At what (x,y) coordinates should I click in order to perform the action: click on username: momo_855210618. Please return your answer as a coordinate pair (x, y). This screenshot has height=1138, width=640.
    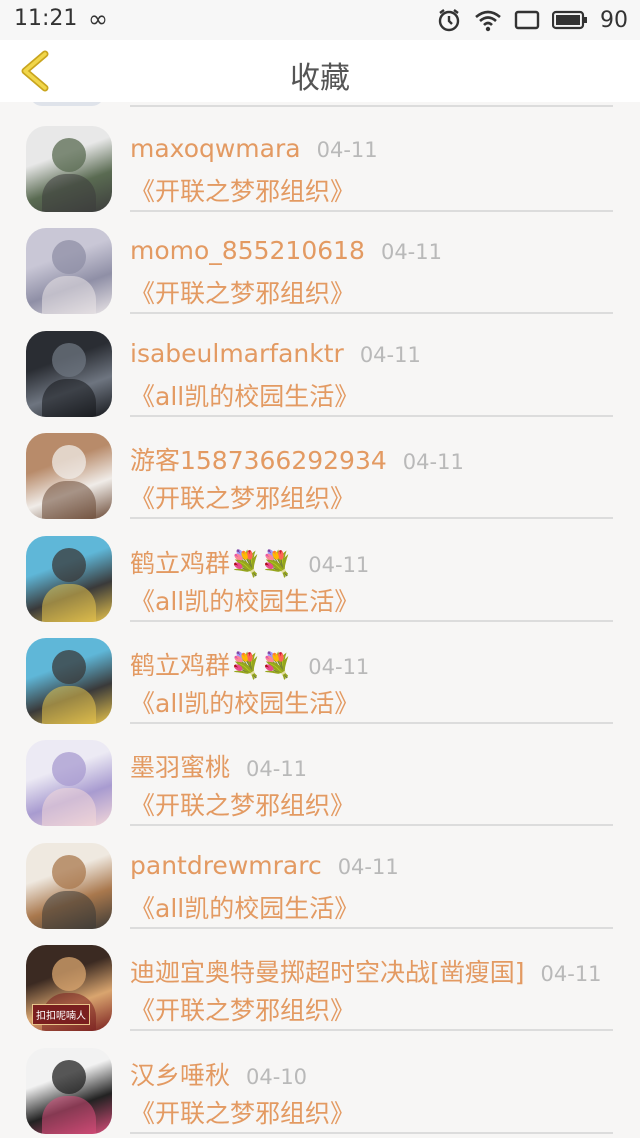
    Looking at the image, I should click on (247, 250).